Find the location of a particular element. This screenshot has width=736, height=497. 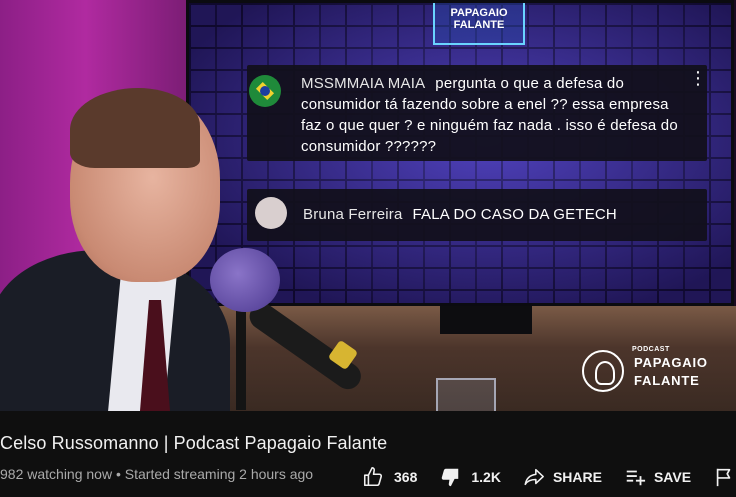

action-bar: 368 1.2K SHARE SAVE is located at coordinates (547, 477).